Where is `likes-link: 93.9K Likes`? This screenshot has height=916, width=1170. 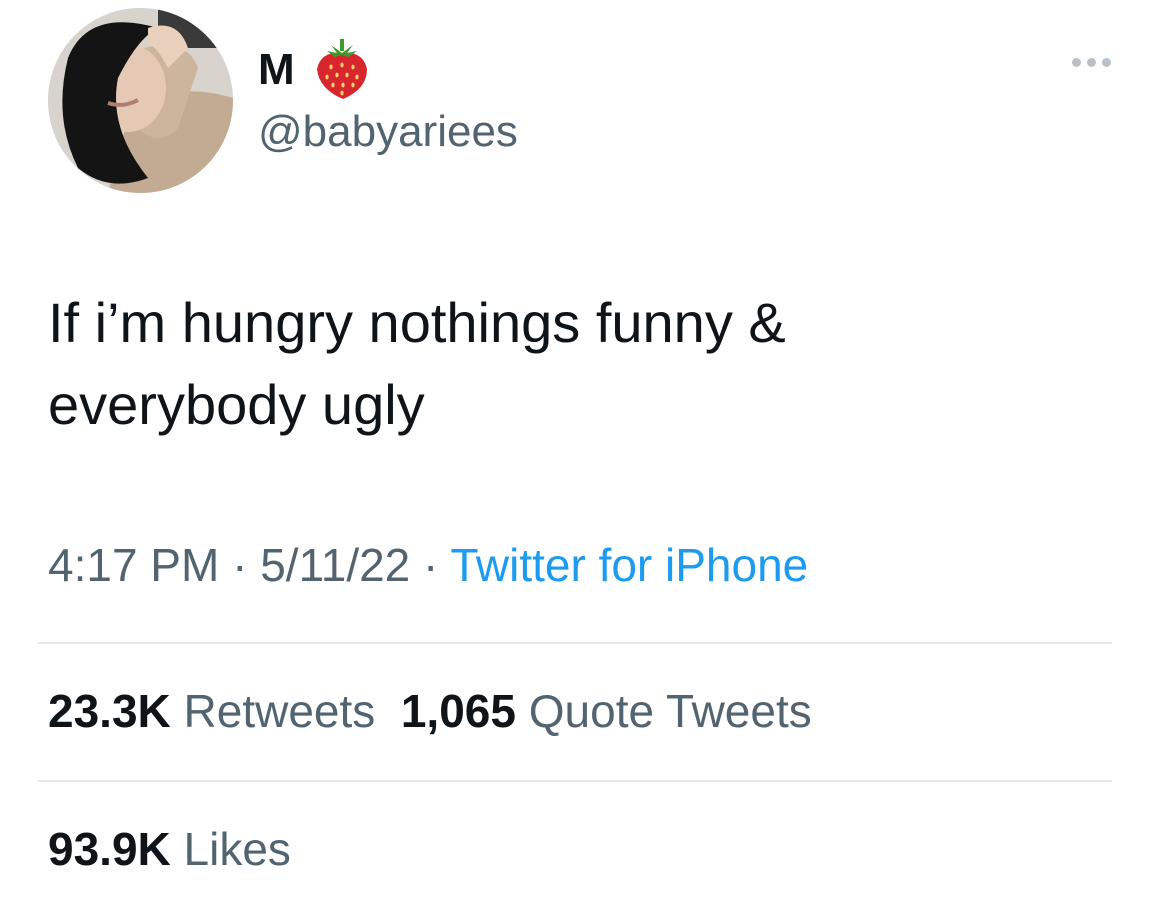 likes-link: 93.9K Likes is located at coordinates (169, 849).